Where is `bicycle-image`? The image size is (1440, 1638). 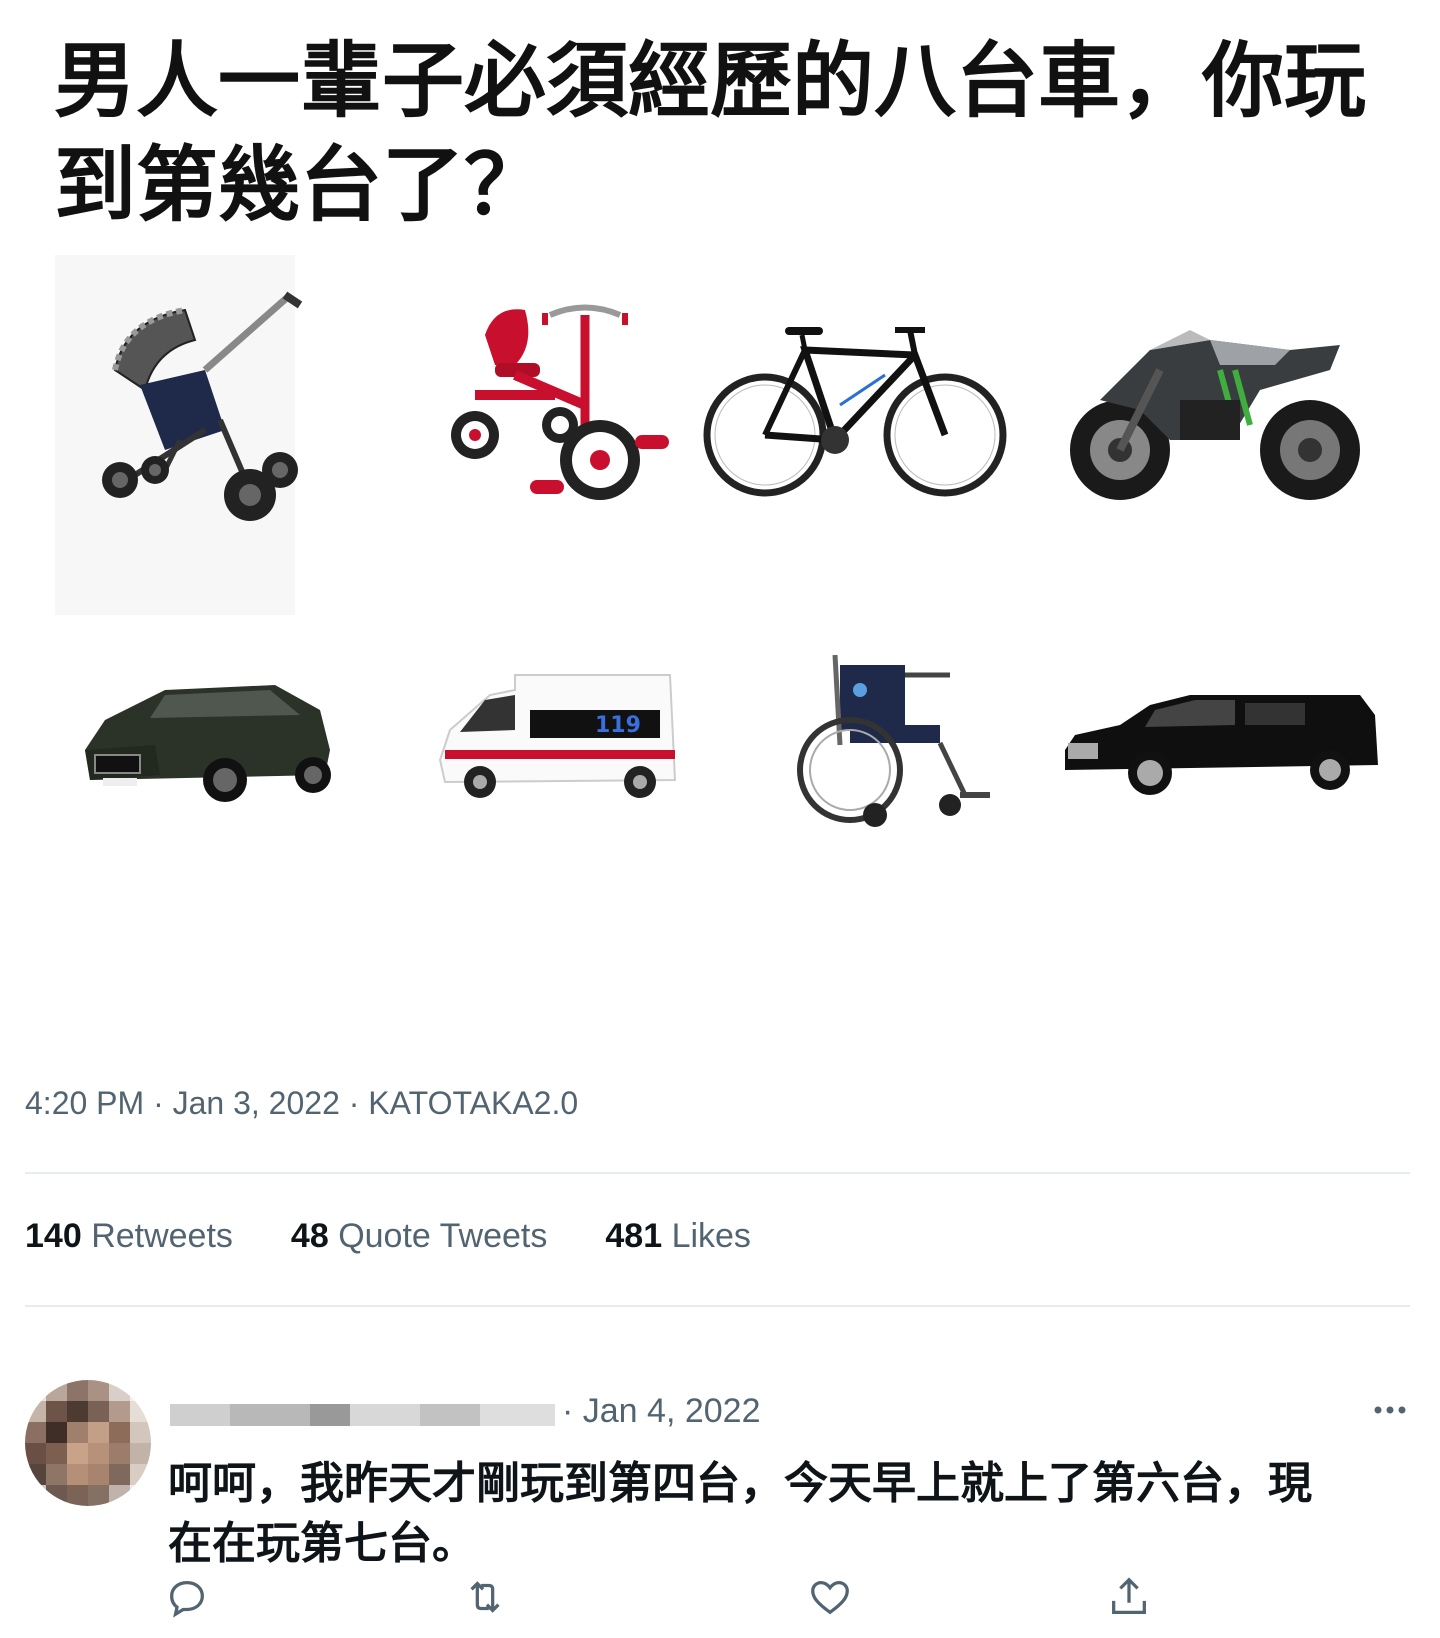
bicycle-image is located at coordinates (855, 410).